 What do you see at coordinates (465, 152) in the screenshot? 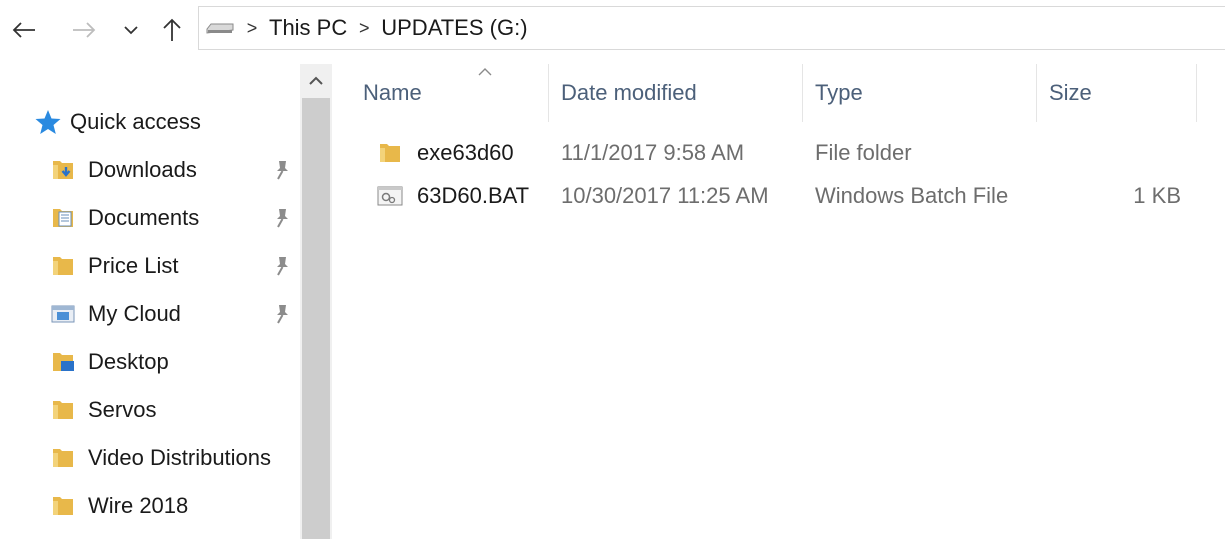
I see `file-name: exe63d60` at bounding box center [465, 152].